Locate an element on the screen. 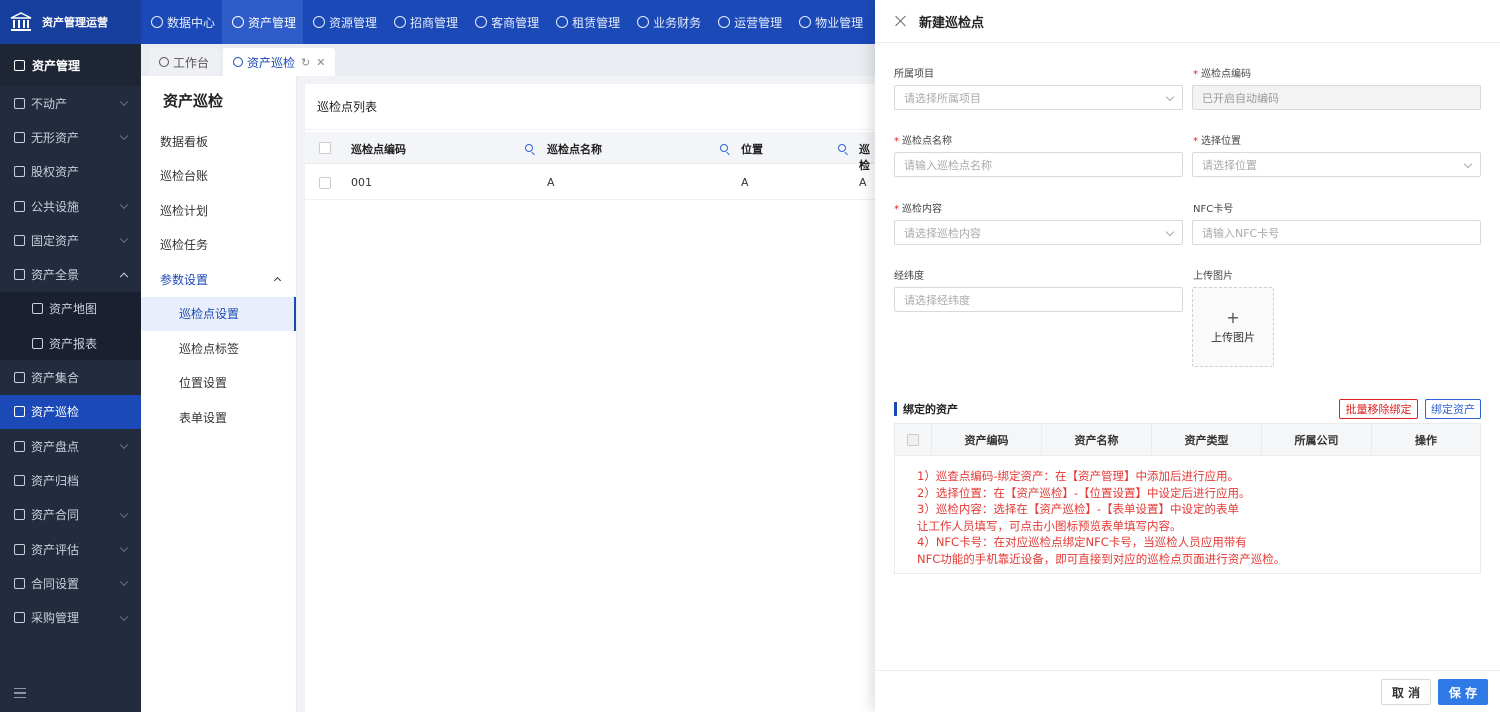 This screenshot has width=1500, height=712. sidebar-item: 固定资产 is located at coordinates (70, 240).